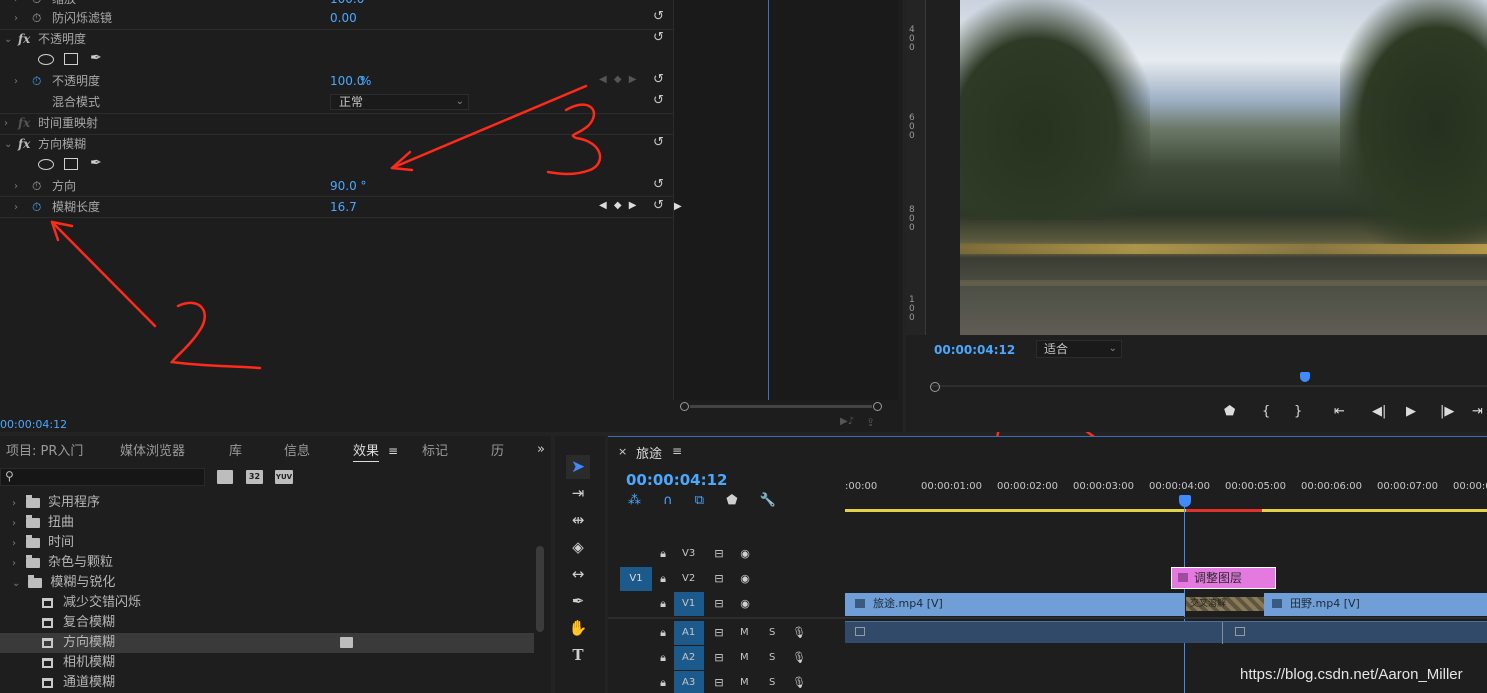  What do you see at coordinates (634, 500) in the screenshot?
I see `nest-icon: ⁂` at bounding box center [634, 500].